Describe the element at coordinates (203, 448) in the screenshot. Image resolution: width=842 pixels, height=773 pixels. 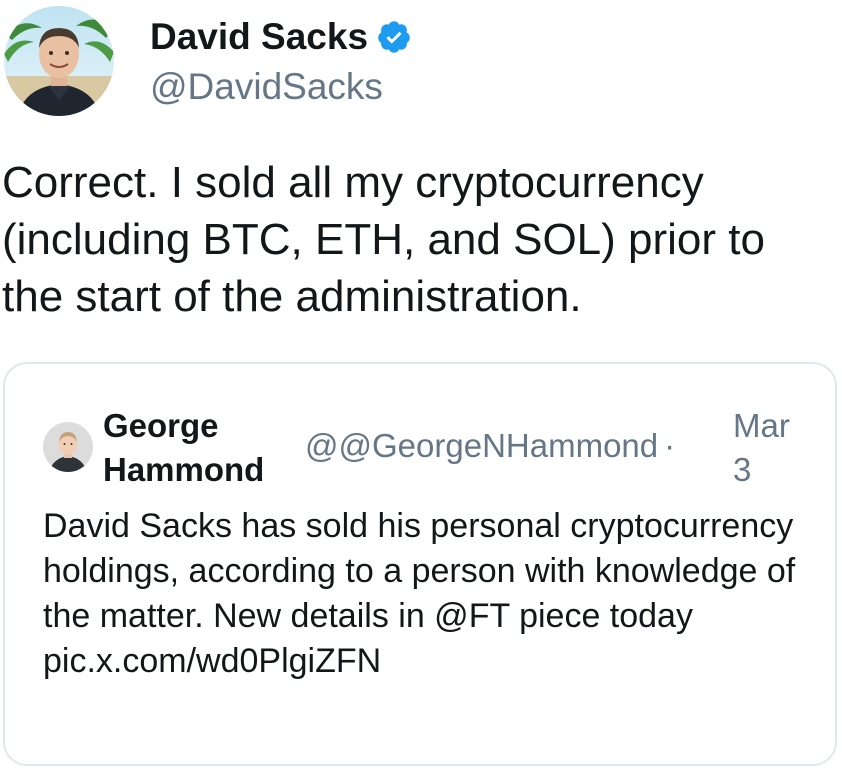
I see `quoted-author-name: George Hammond` at that location.